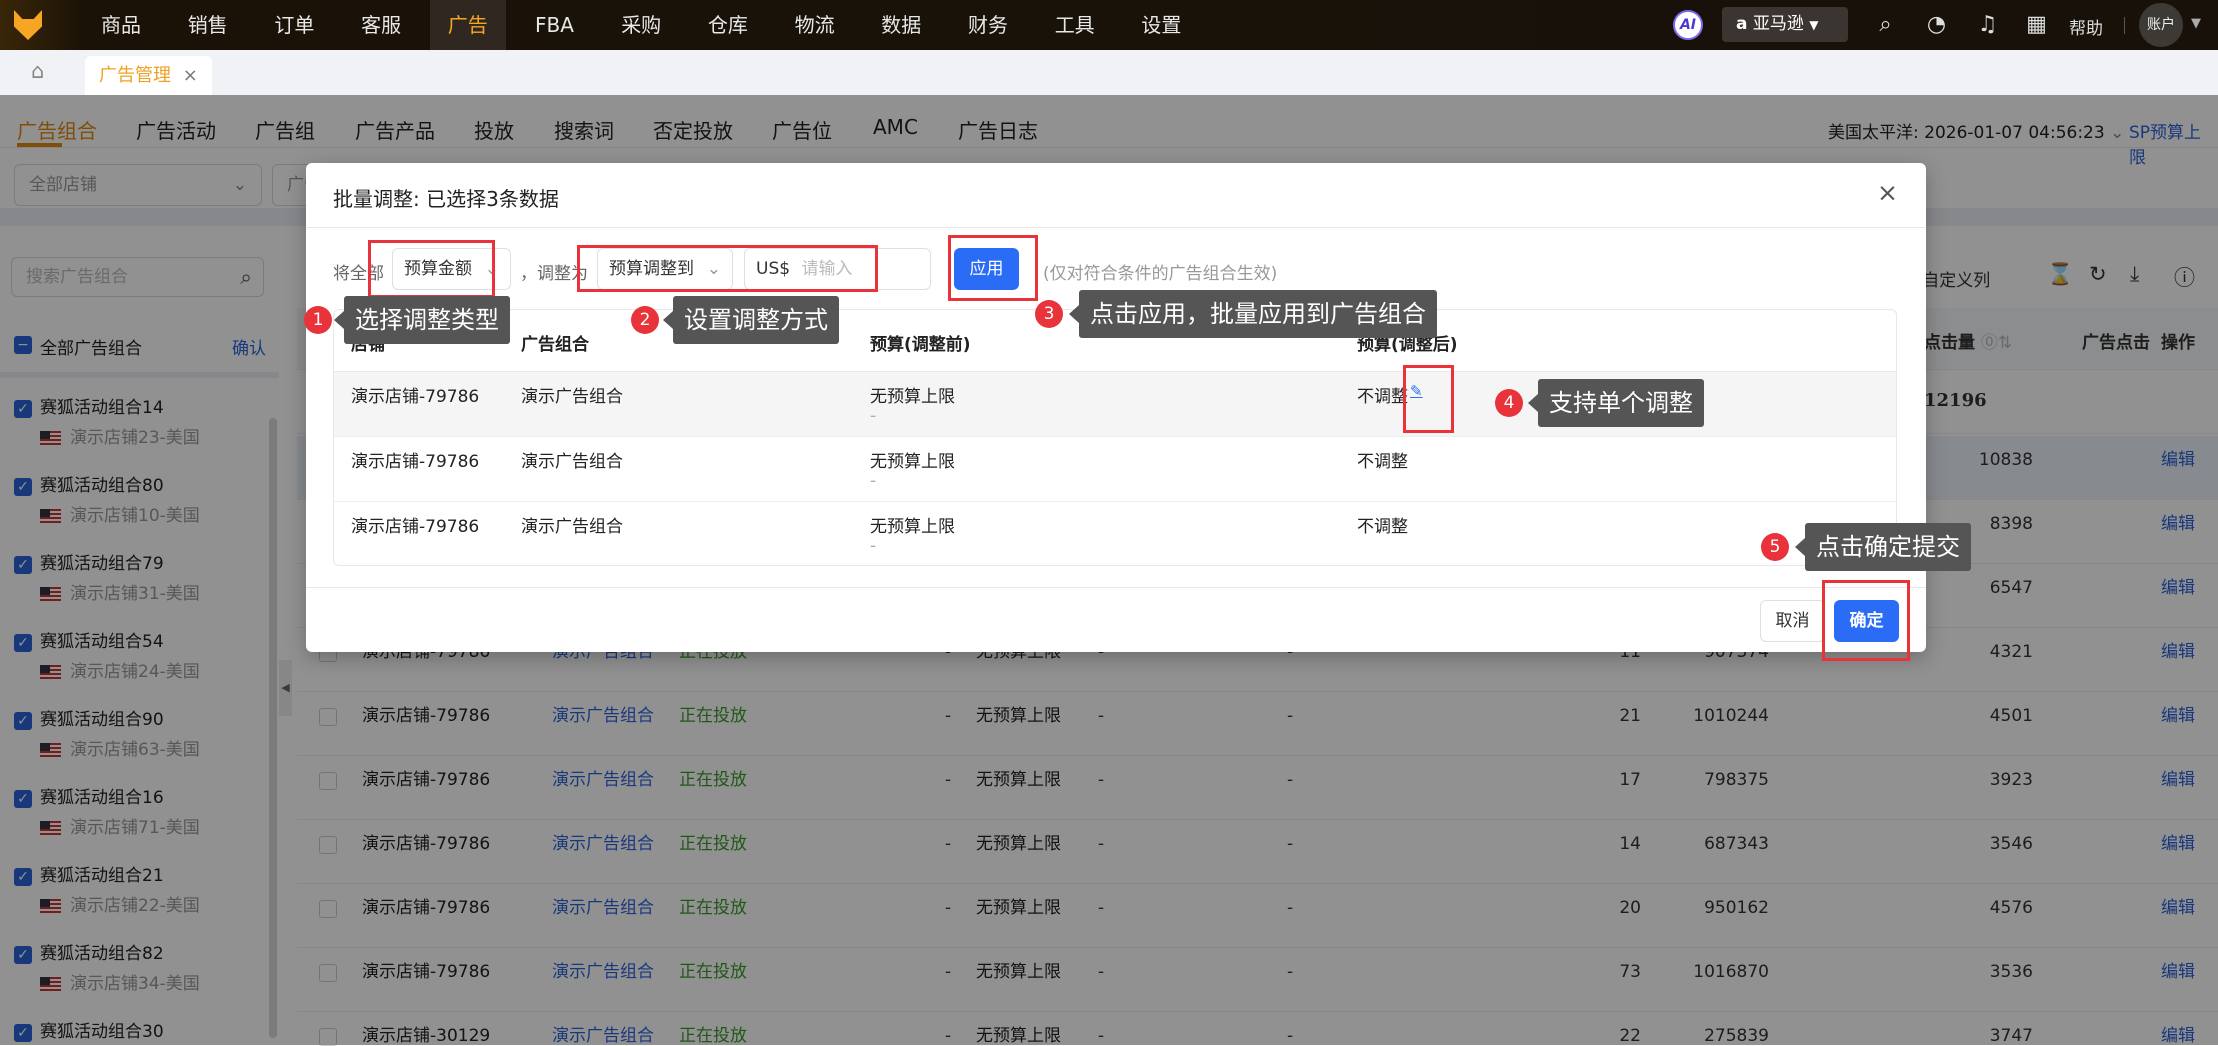  What do you see at coordinates (815, 25) in the screenshot?
I see `nav-item: 物流` at bounding box center [815, 25].